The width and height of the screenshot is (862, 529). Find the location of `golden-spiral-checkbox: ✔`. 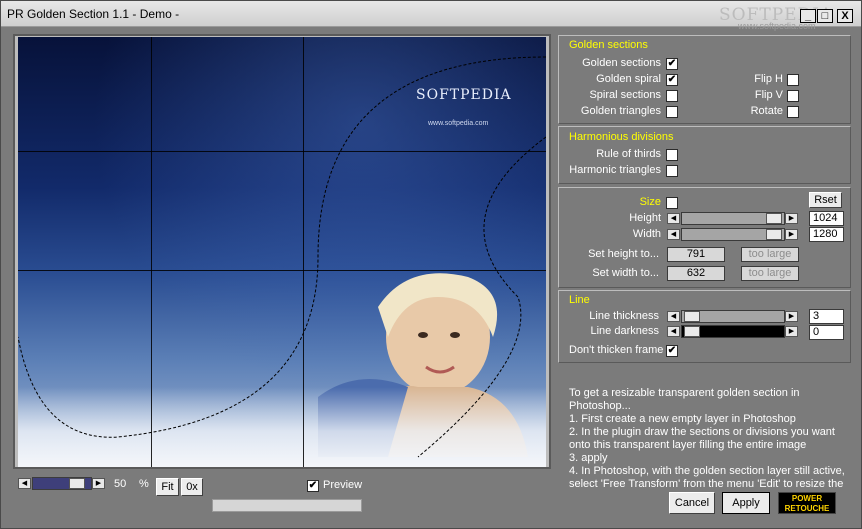

golden-spiral-checkbox: ✔ is located at coordinates (672, 80).